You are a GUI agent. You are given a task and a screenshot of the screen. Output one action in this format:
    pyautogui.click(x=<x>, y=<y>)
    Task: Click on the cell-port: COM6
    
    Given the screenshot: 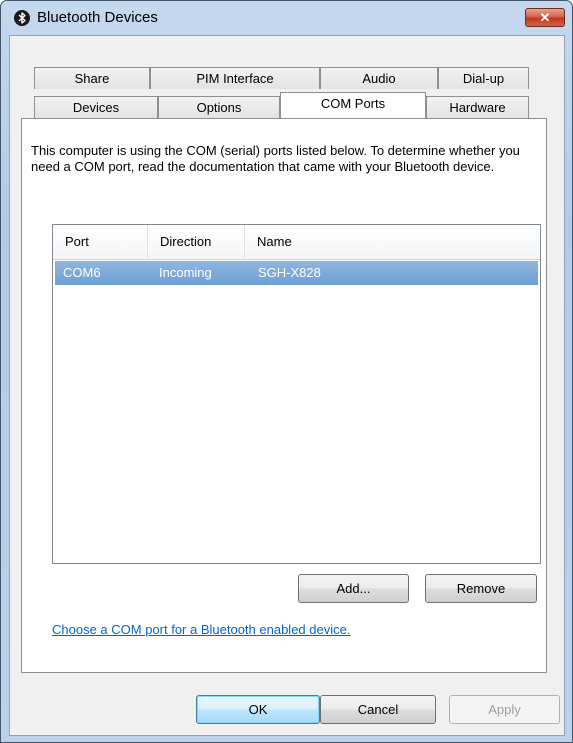 What is the action you would take?
    pyautogui.click(x=82, y=272)
    